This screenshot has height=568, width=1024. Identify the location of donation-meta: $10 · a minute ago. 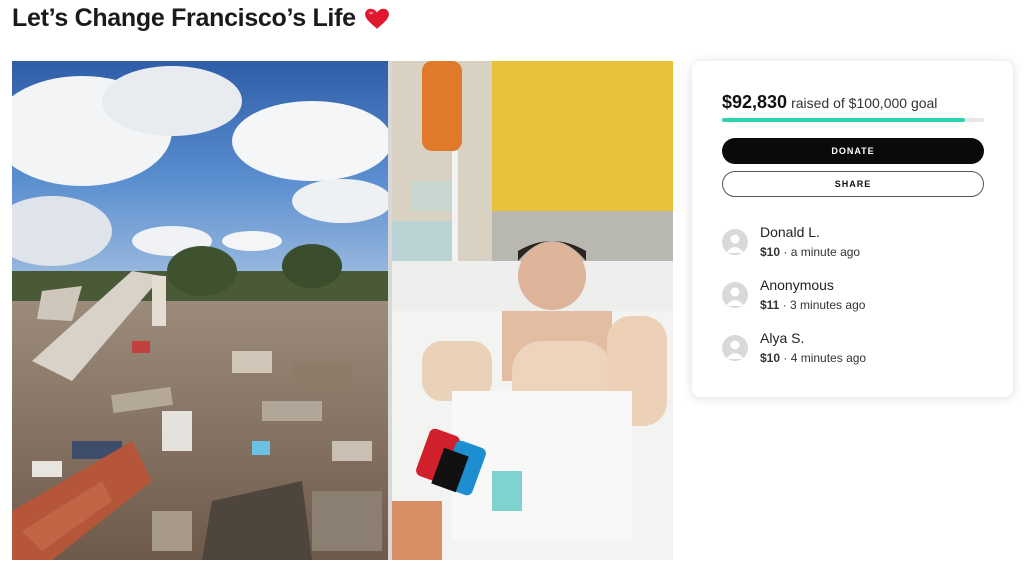
(810, 252).